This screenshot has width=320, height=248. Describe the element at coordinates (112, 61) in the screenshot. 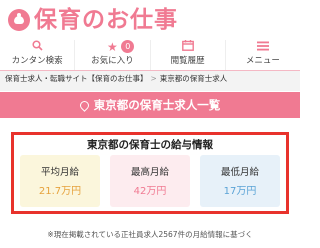

I see `nav-label-favorites: お気に入り` at that location.